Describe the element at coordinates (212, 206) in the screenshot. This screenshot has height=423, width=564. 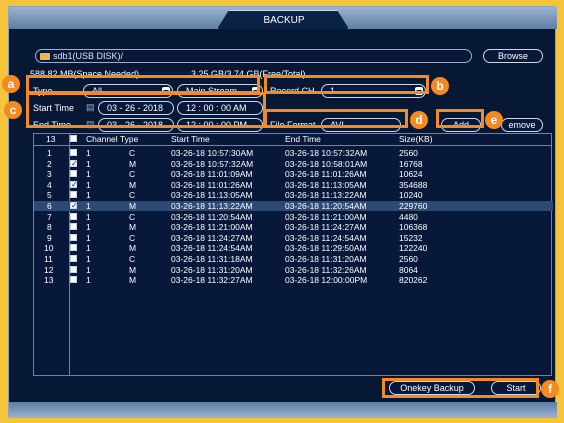
I see `row-start-time: 03-26-18 11:13:22AM` at that location.